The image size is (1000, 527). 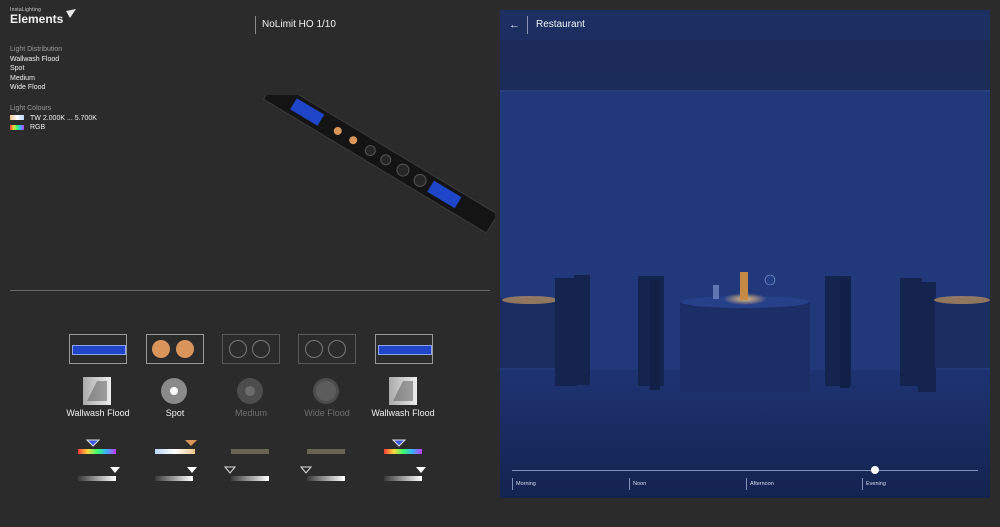 What do you see at coordinates (251, 349) in the screenshot?
I see `module-medium` at bounding box center [251, 349].